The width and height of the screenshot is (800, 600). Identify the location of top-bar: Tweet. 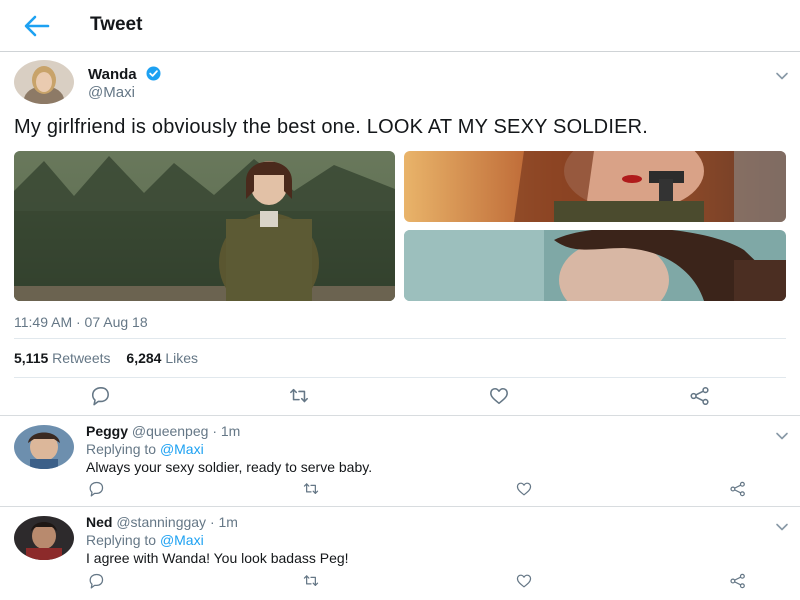
(400, 26).